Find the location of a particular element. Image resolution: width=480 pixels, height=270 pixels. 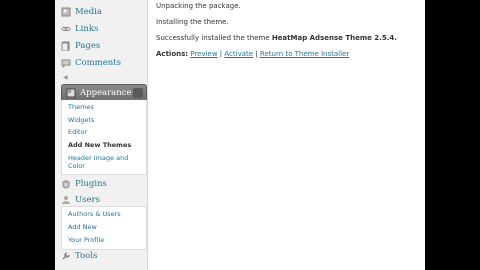

submenu-item-authors-users: Authors & Users is located at coordinates (105, 214).